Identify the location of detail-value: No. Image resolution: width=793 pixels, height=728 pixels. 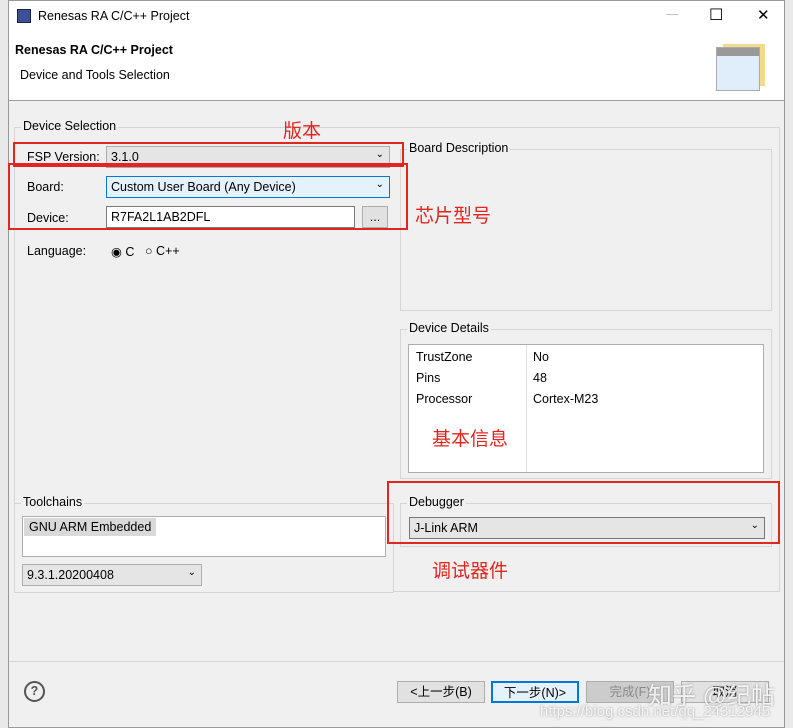
(541, 357).